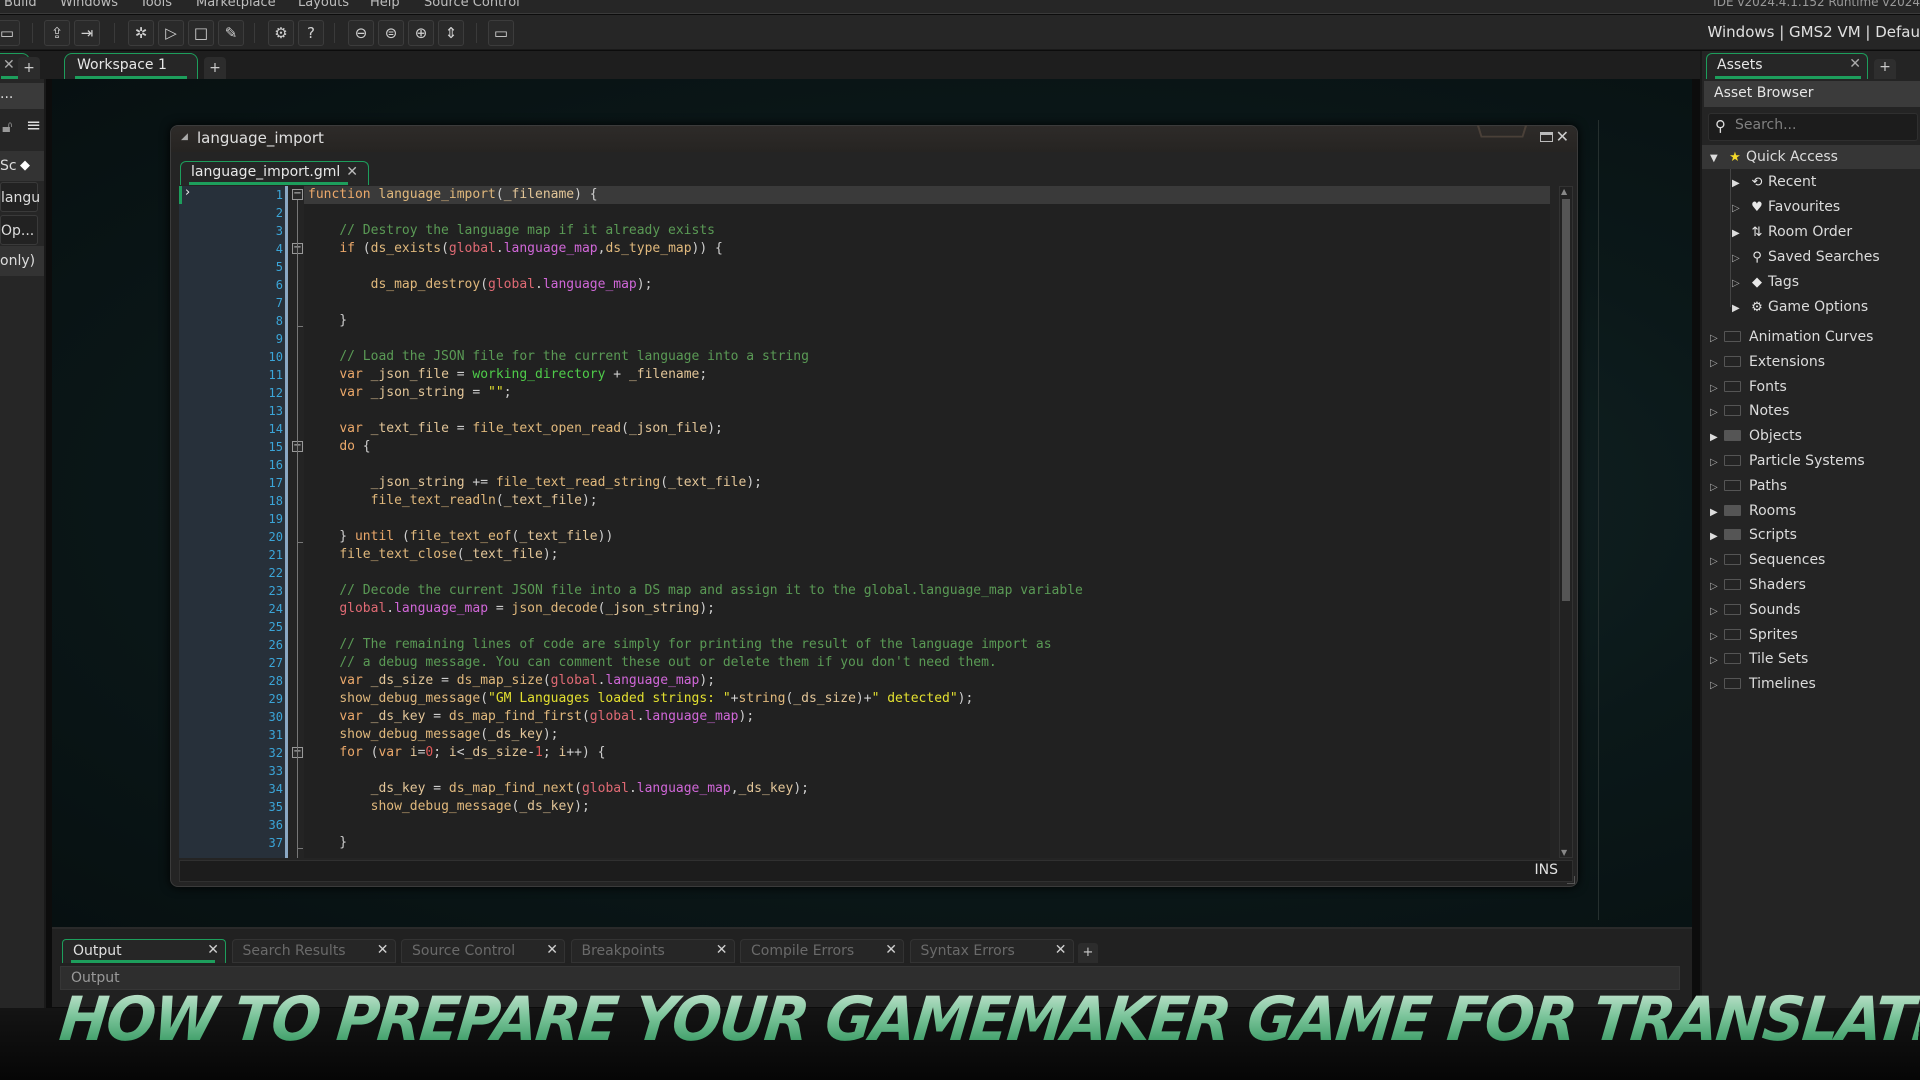 The width and height of the screenshot is (1920, 1080). Describe the element at coordinates (20, 5) in the screenshot. I see `menu-build: Build` at that location.